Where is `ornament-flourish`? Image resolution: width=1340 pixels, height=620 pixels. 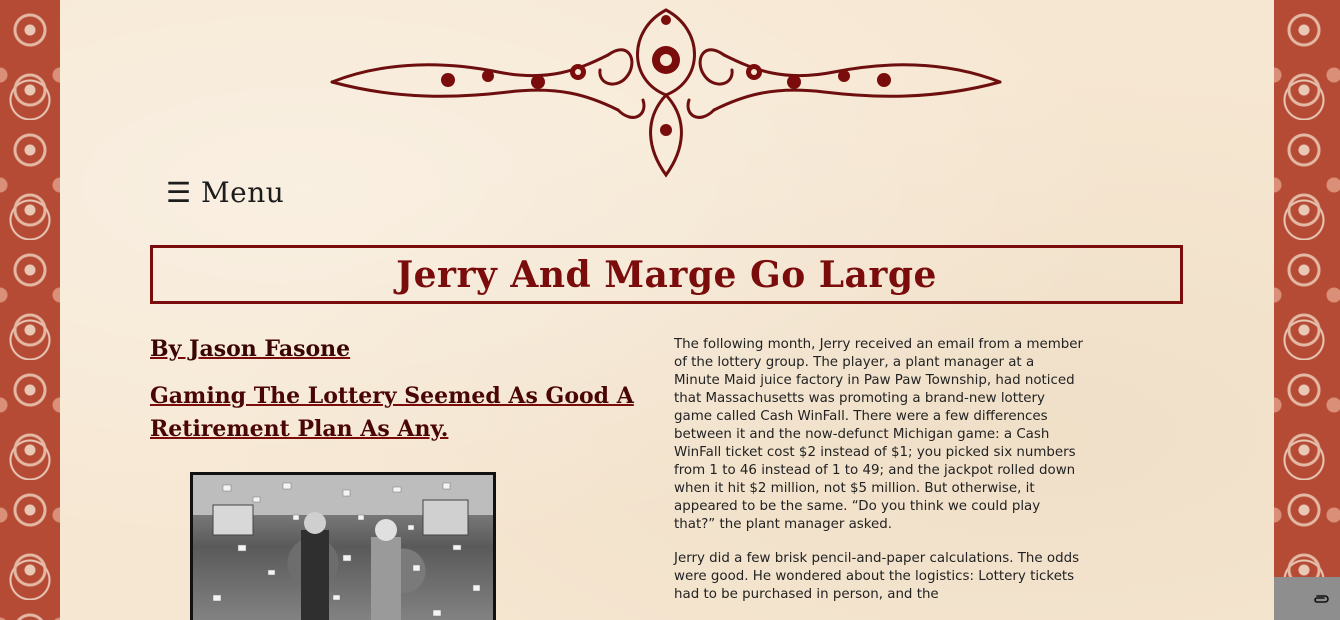
ornament-flourish is located at coordinates (666, 93).